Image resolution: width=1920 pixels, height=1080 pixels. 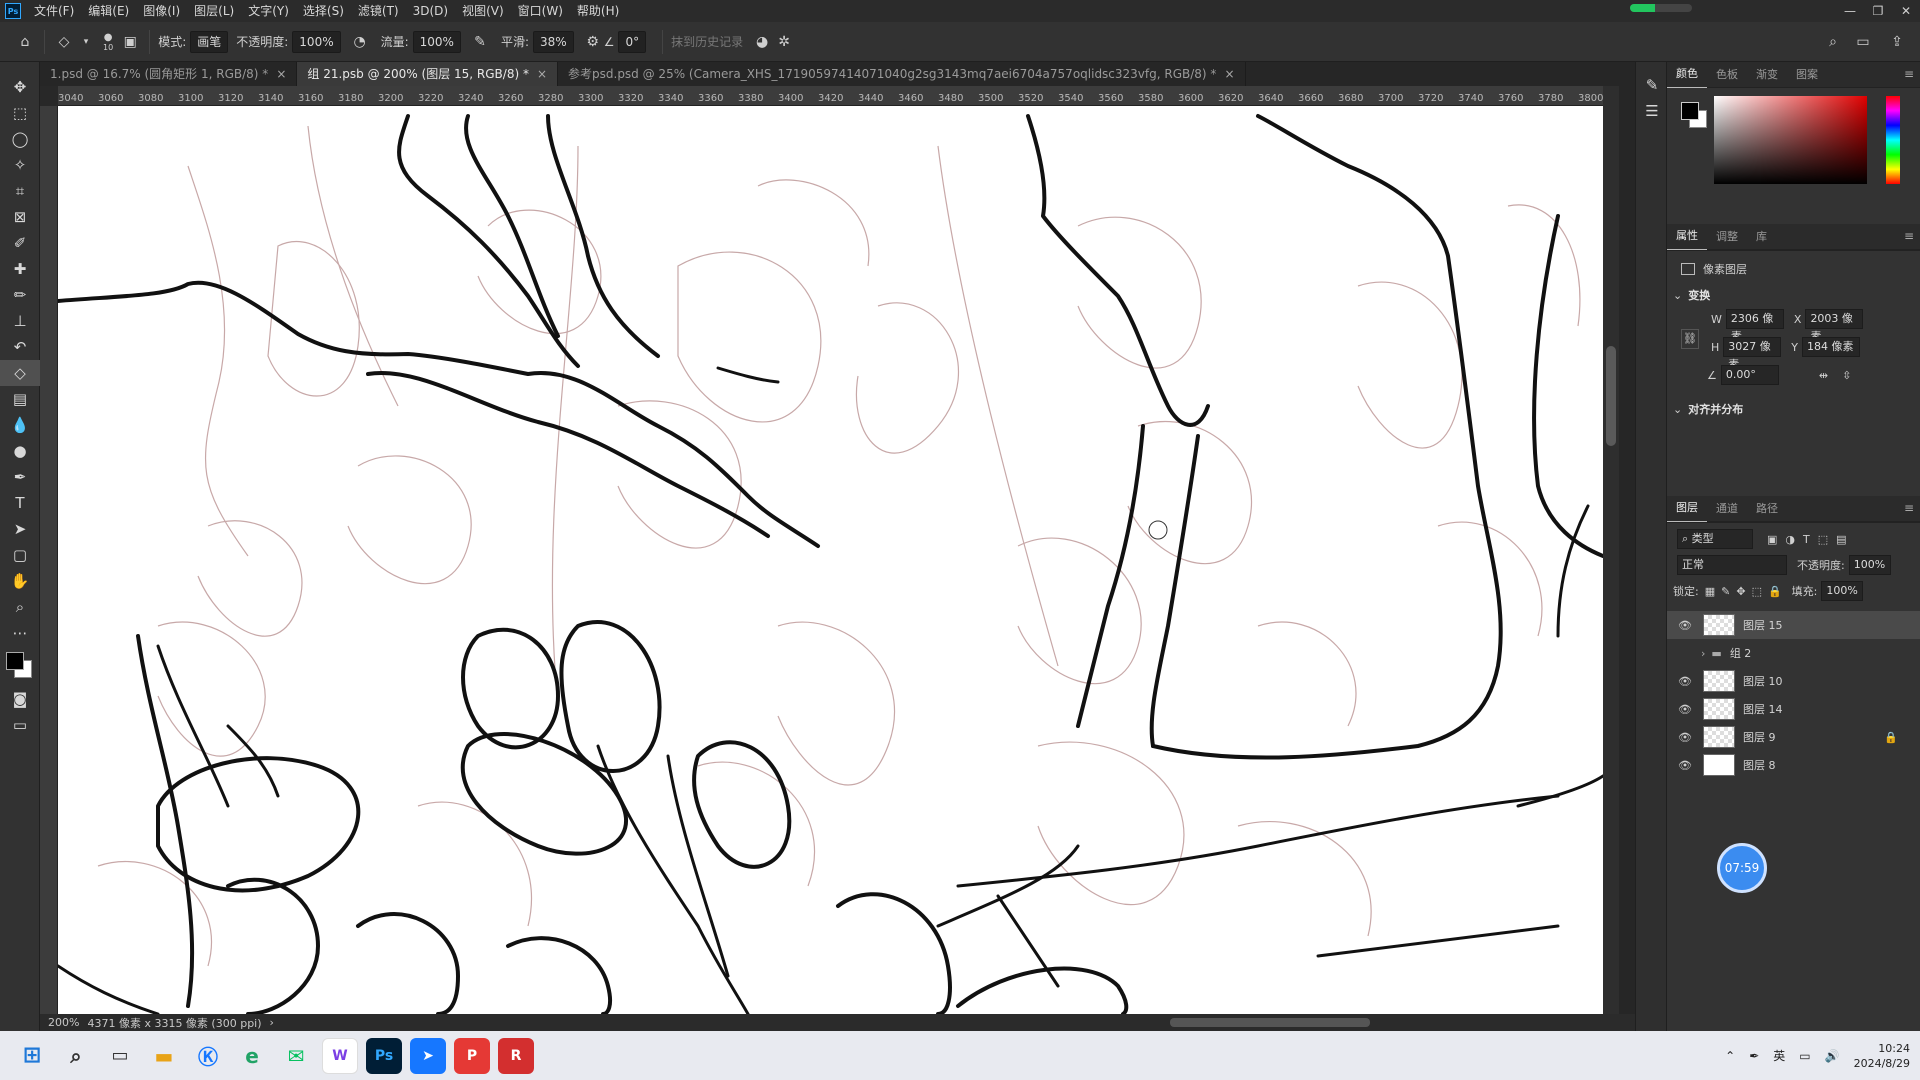 I want to click on volume-icon: 🔊, so click(x=1832, y=1056).